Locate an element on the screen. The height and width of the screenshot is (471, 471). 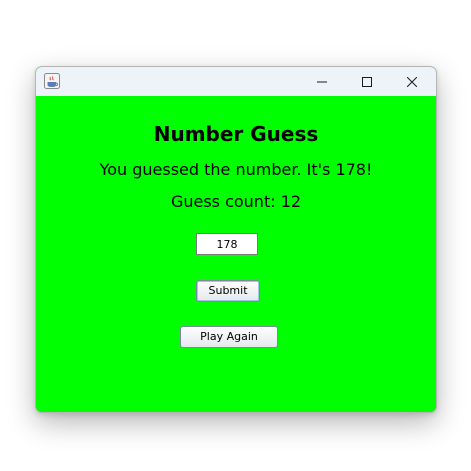
minimize-icon is located at coordinates (322, 81).